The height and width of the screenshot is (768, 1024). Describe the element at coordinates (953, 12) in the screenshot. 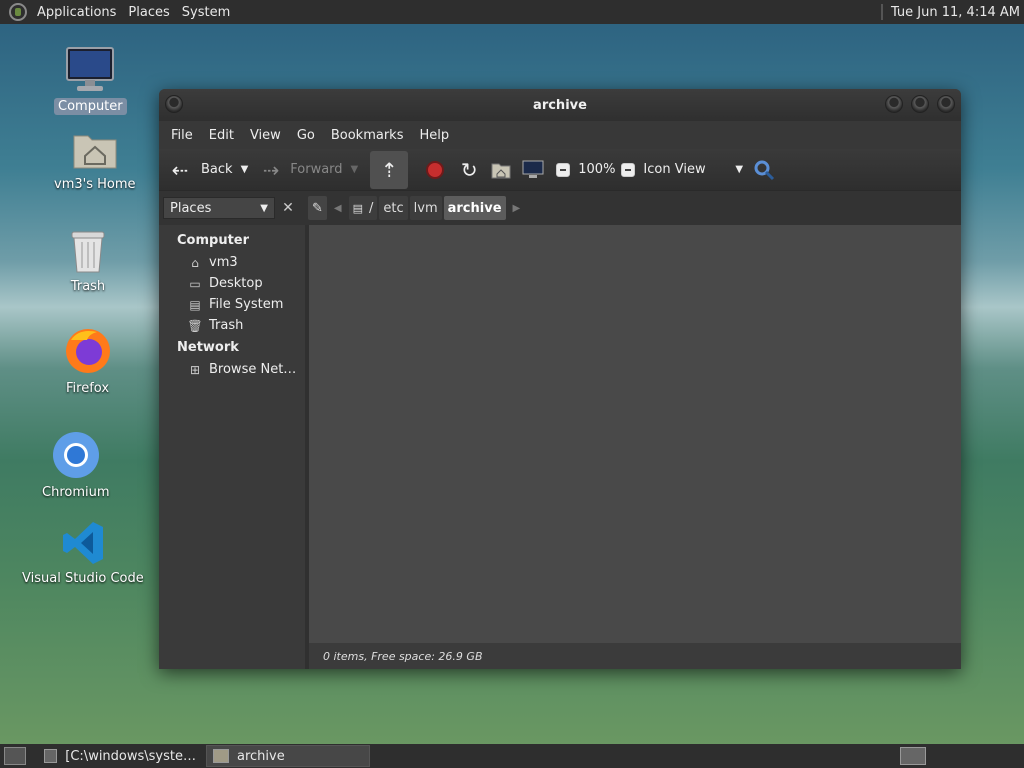

I see `clock: Tue Jun 11, 4:14 AM` at that location.